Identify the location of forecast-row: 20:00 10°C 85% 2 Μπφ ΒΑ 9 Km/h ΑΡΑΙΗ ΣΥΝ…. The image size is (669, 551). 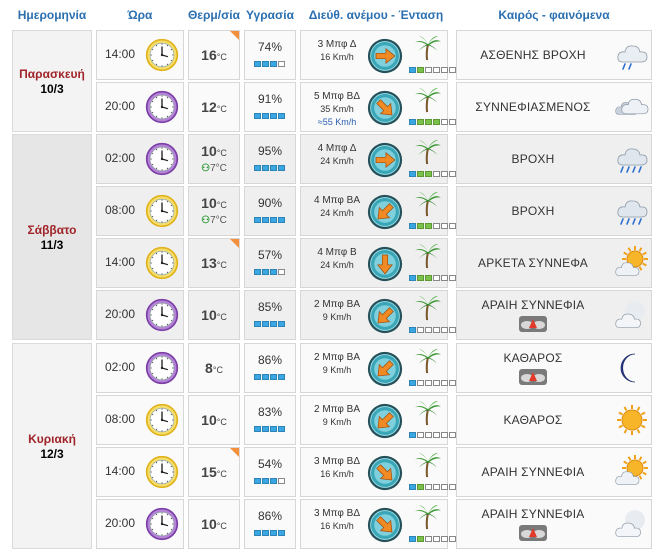
(374, 315).